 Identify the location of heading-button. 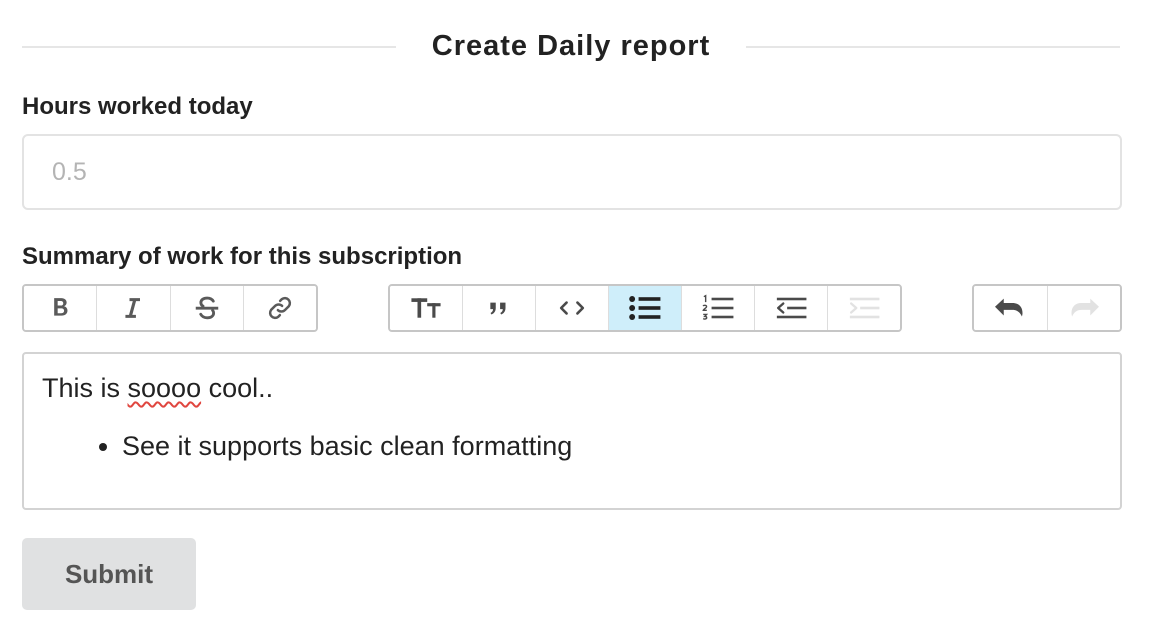
(426, 308).